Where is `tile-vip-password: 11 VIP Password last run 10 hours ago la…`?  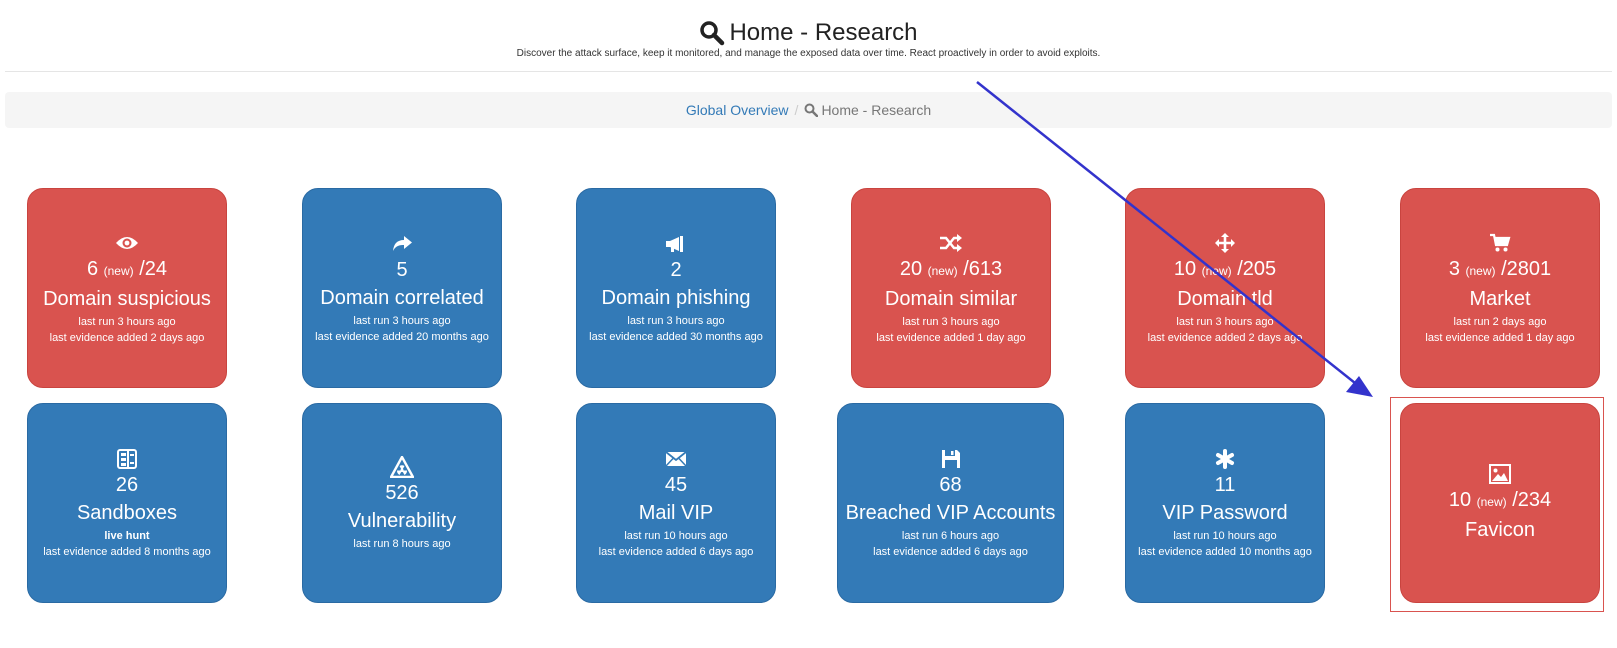 tile-vip-password: 11 VIP Password last run 10 hours ago la… is located at coordinates (1225, 503).